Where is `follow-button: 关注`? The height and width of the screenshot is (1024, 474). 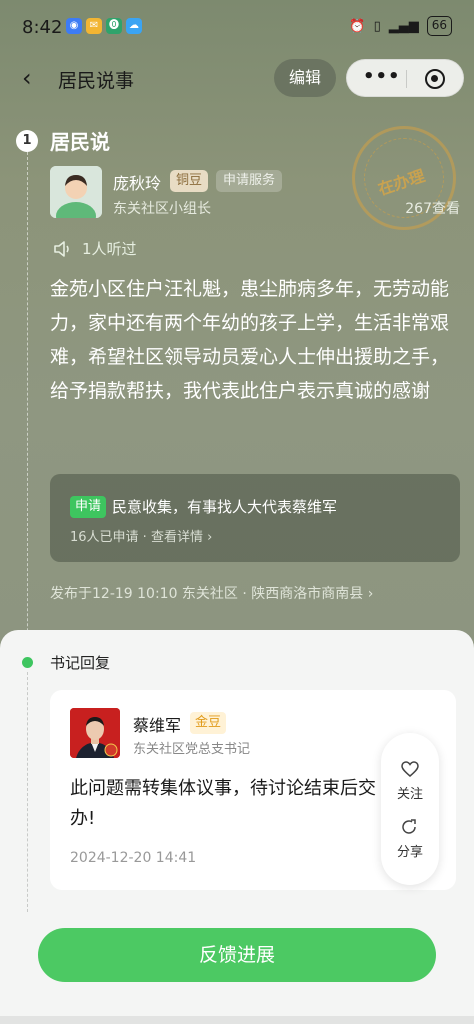 follow-button: 关注 is located at coordinates (410, 780).